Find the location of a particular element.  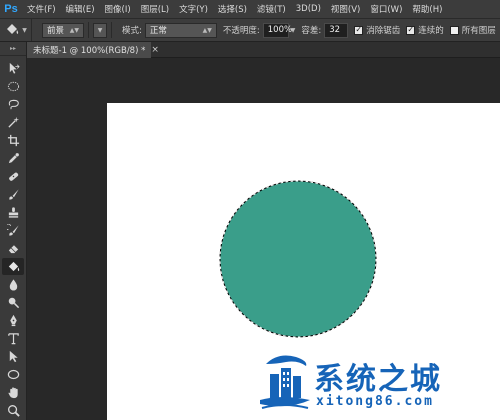

blur-tool-icon is located at coordinates (13, 284).